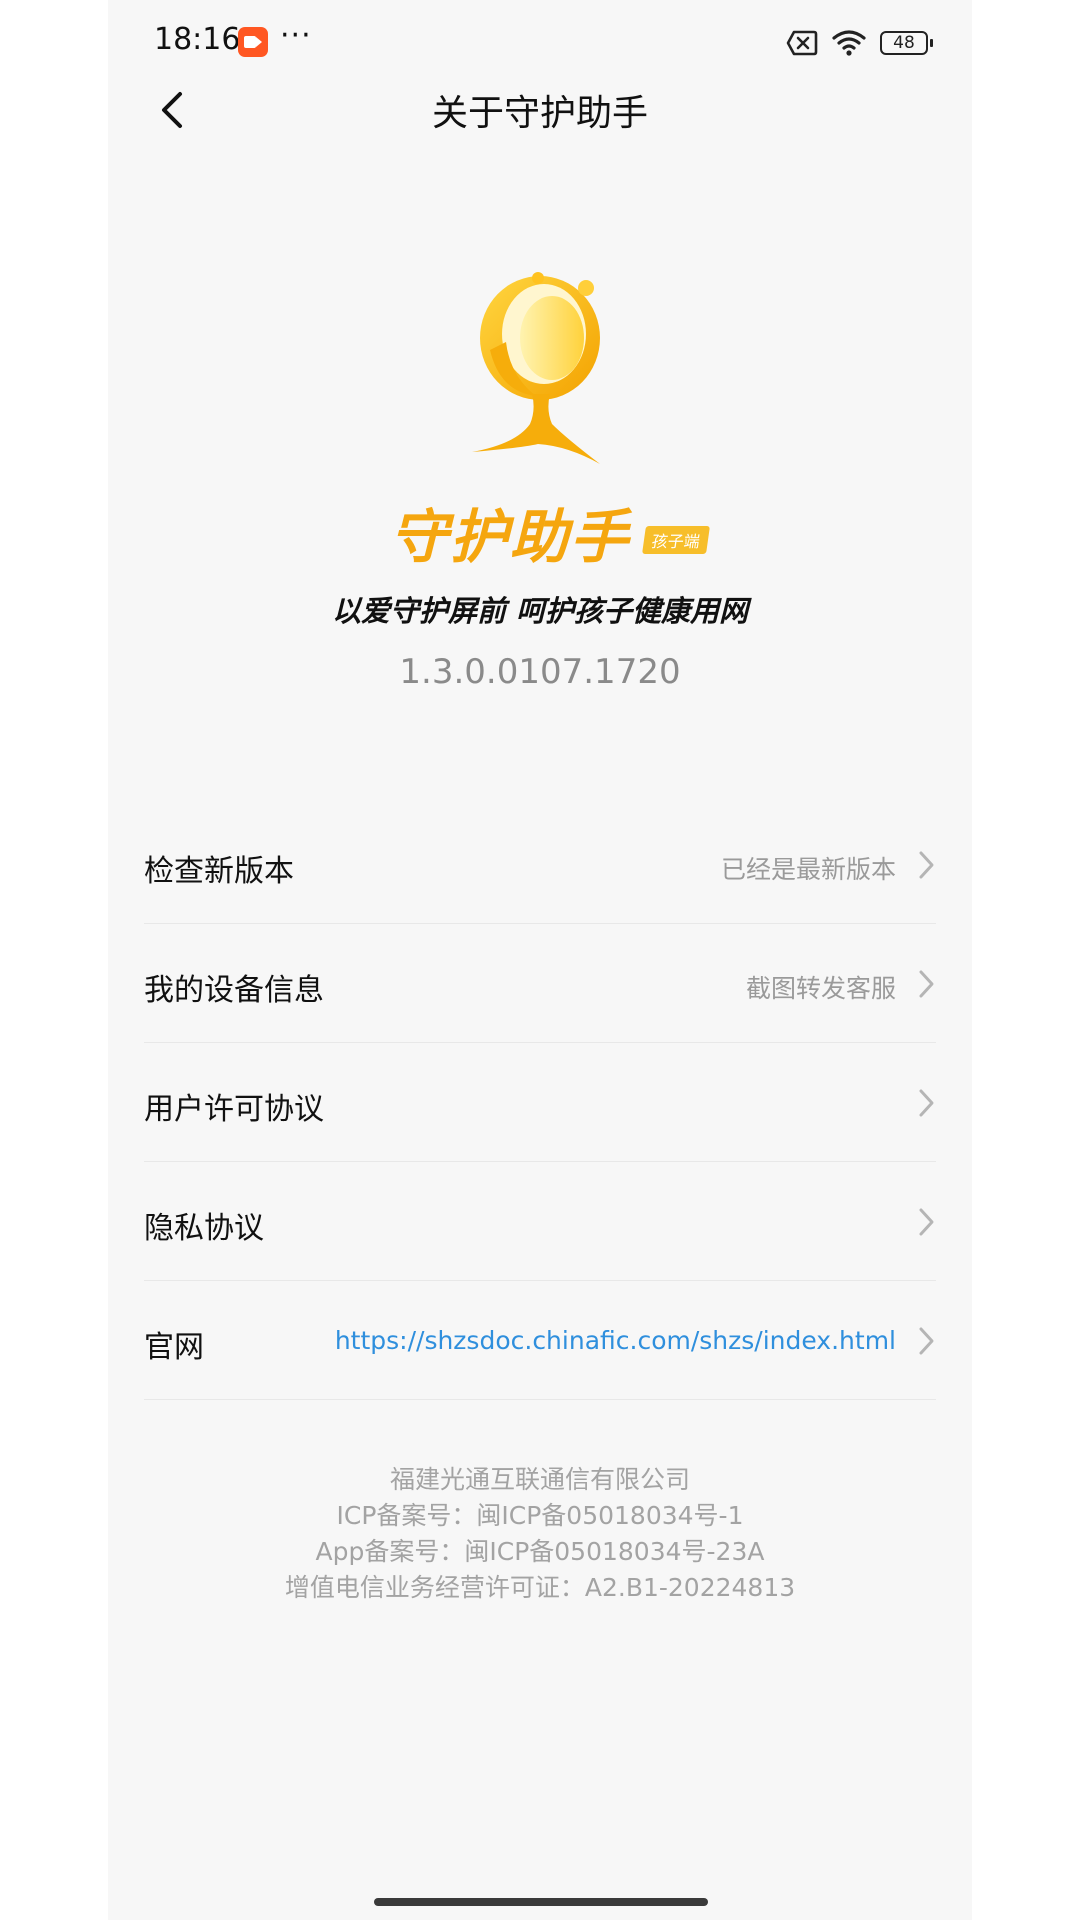  Describe the element at coordinates (540, 984) in the screenshot. I see `menu-item-device-info: 我的设备信息 截图转发客服` at that location.